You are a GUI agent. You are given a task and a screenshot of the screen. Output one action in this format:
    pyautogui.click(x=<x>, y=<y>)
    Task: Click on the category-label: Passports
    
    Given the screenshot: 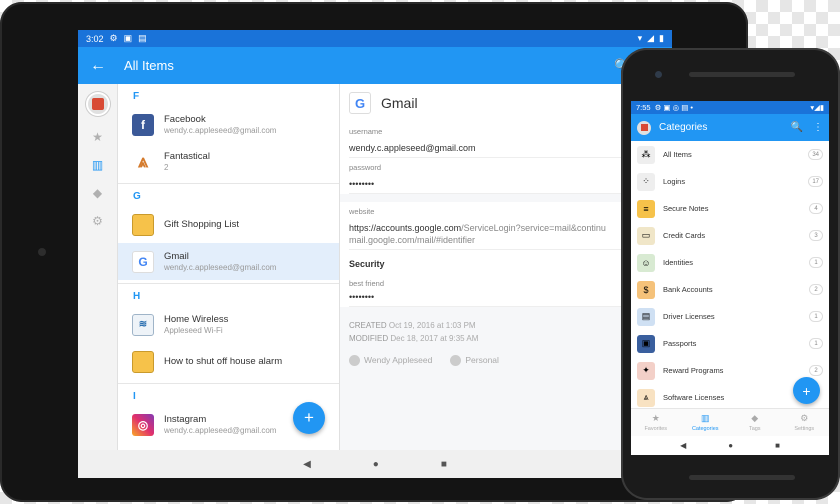 What is the action you would take?
    pyautogui.click(x=680, y=343)
    